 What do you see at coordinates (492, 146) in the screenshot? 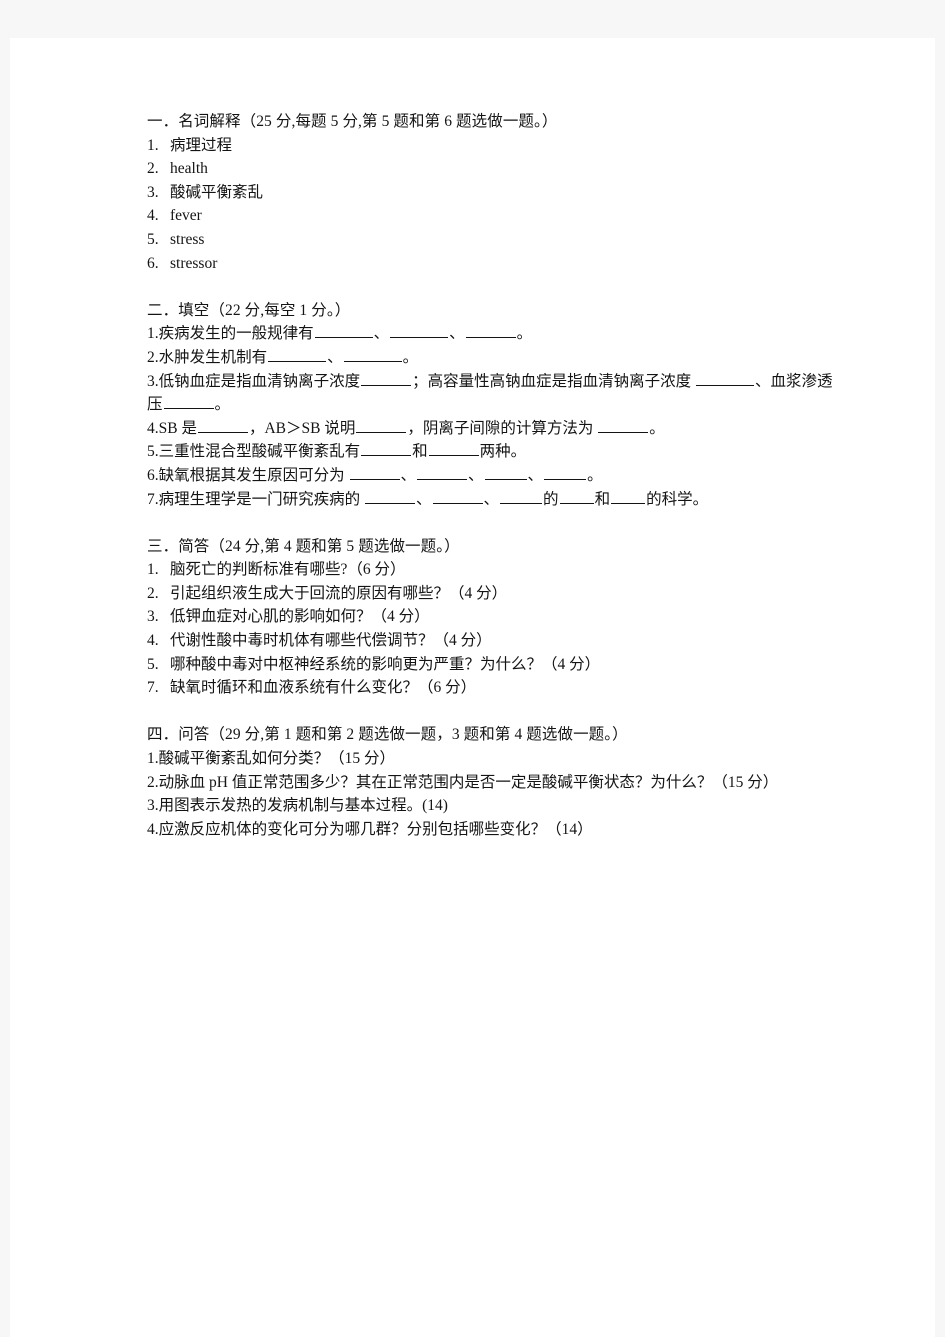
I see `section-1-item: 1. 病理过程` at bounding box center [492, 146].